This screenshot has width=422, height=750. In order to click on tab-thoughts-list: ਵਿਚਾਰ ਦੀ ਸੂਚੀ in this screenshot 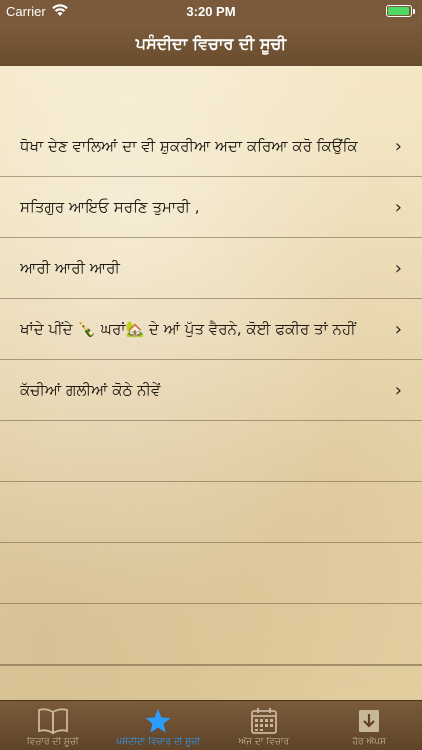, I will do `click(53, 725)`.